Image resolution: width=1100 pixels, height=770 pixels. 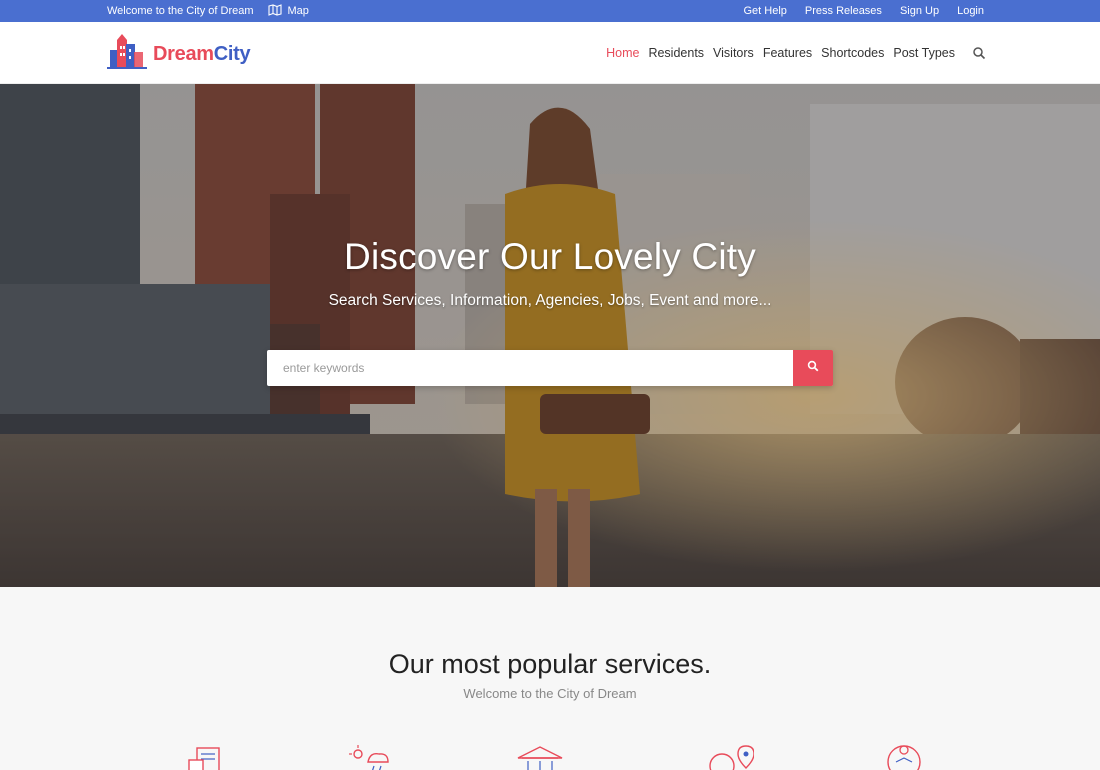 What do you see at coordinates (540, 757) in the screenshot?
I see `building-icon` at bounding box center [540, 757].